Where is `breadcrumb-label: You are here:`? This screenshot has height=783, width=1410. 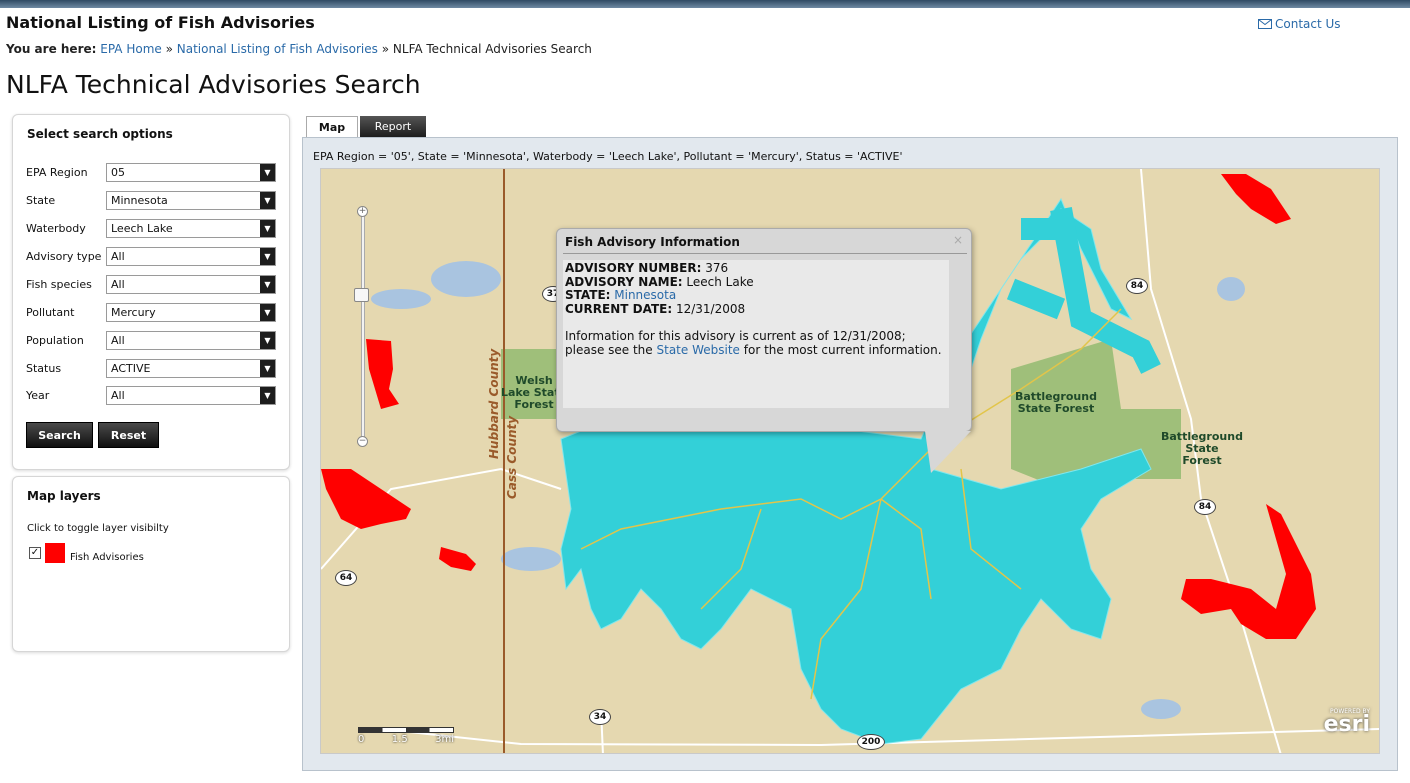
breadcrumb-label: You are here: is located at coordinates (51, 49).